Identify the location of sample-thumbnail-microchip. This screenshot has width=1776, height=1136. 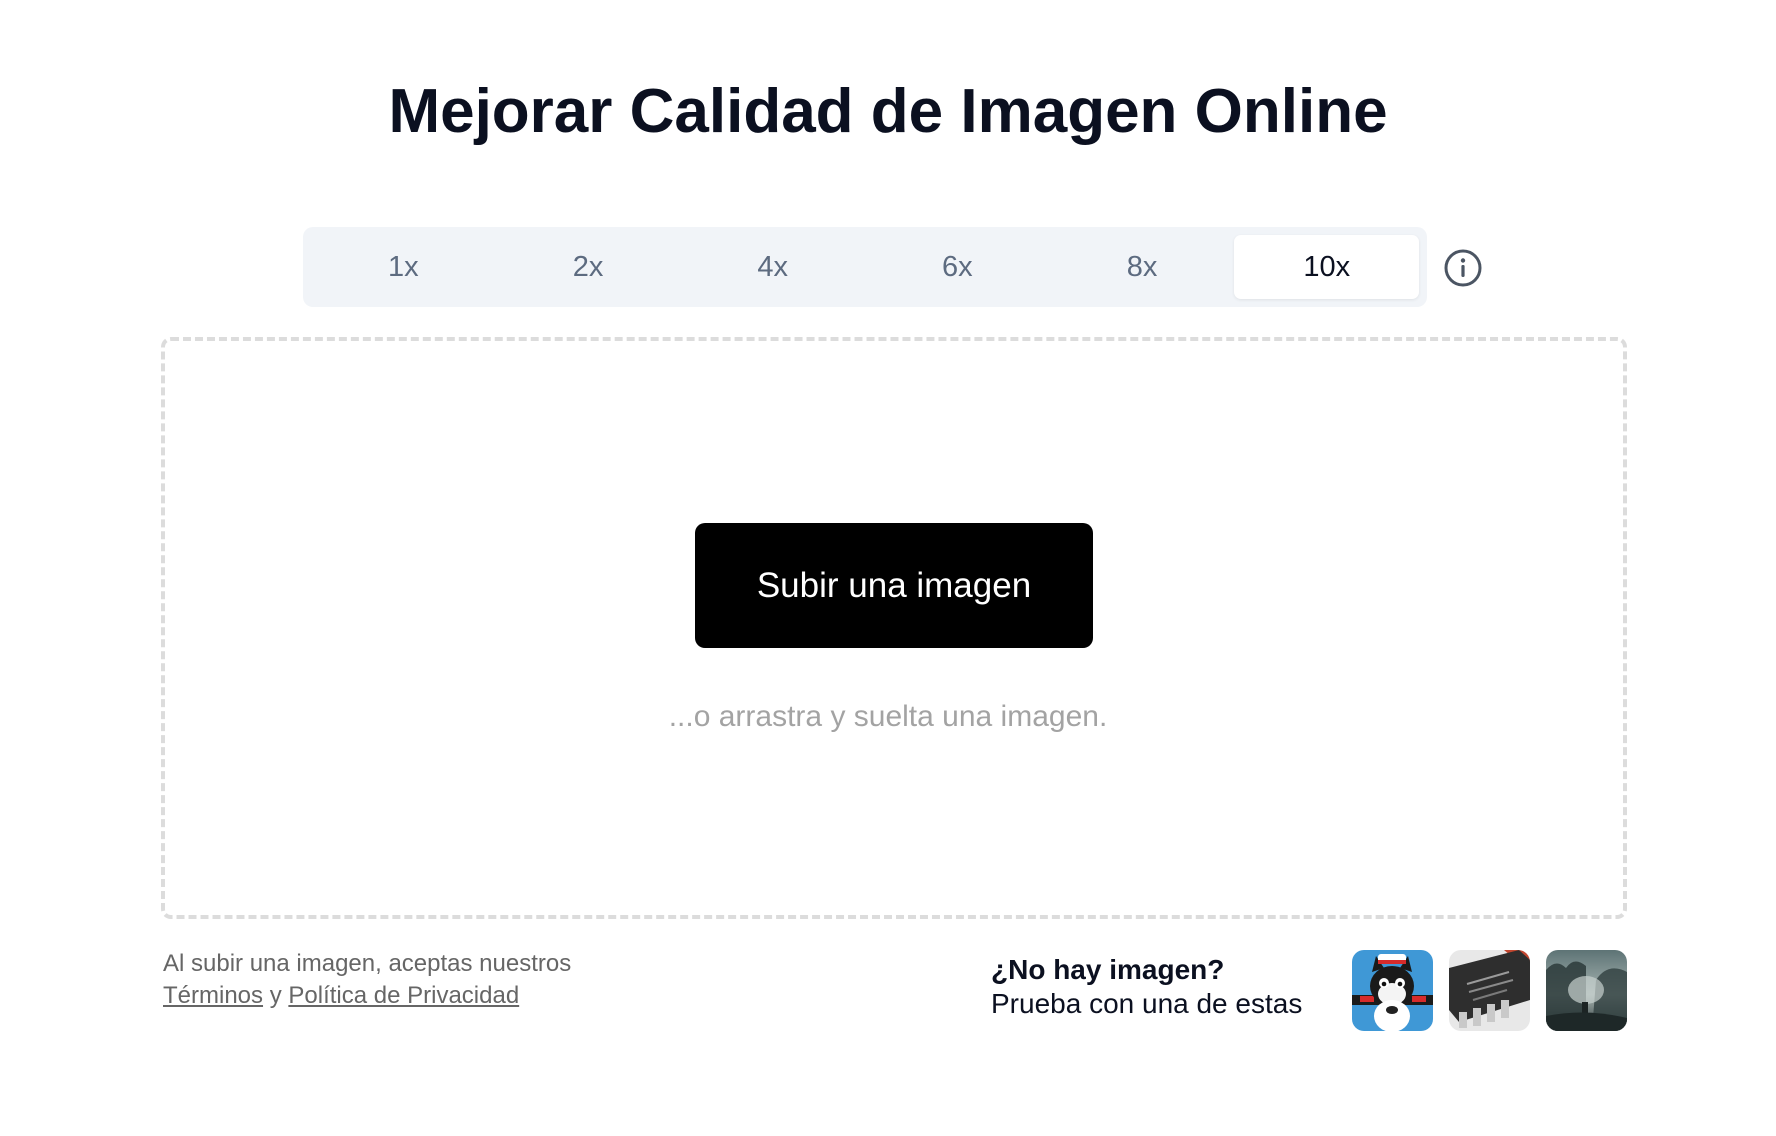
(1489, 990).